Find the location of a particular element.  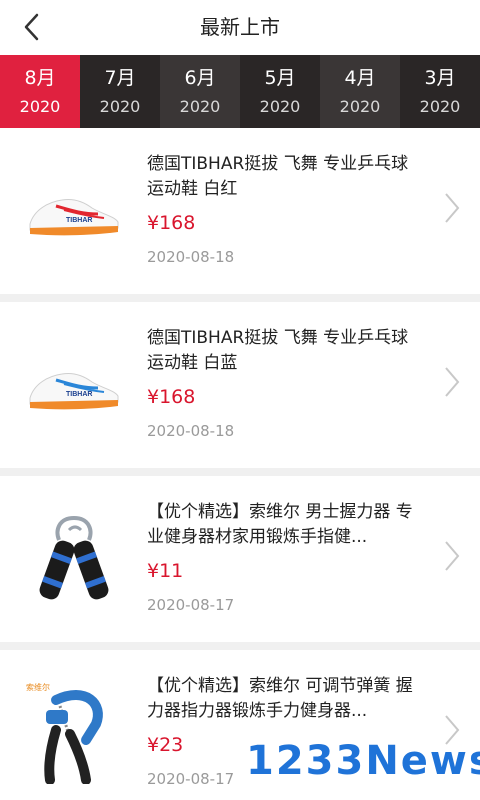

tab-month-6: 6月 2020 is located at coordinates (200, 91).